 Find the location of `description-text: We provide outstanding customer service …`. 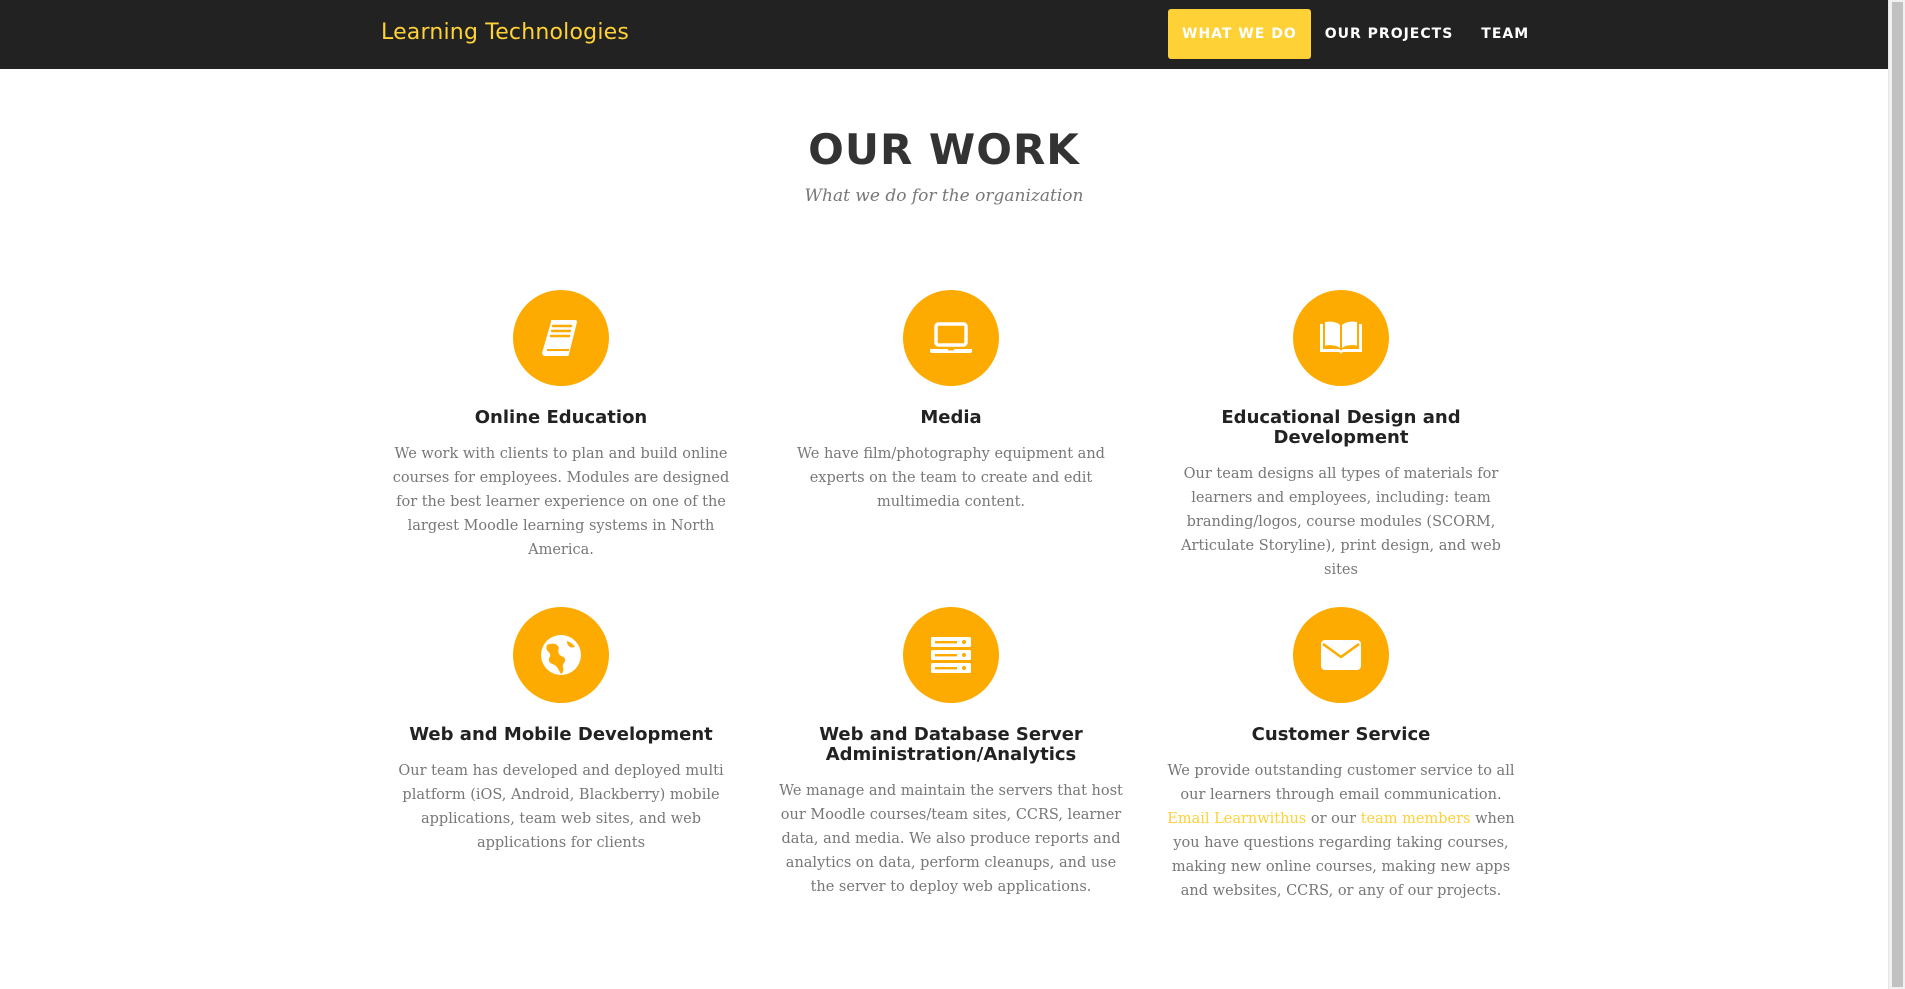

description-text: We provide outstanding customer service … is located at coordinates (1341, 783).